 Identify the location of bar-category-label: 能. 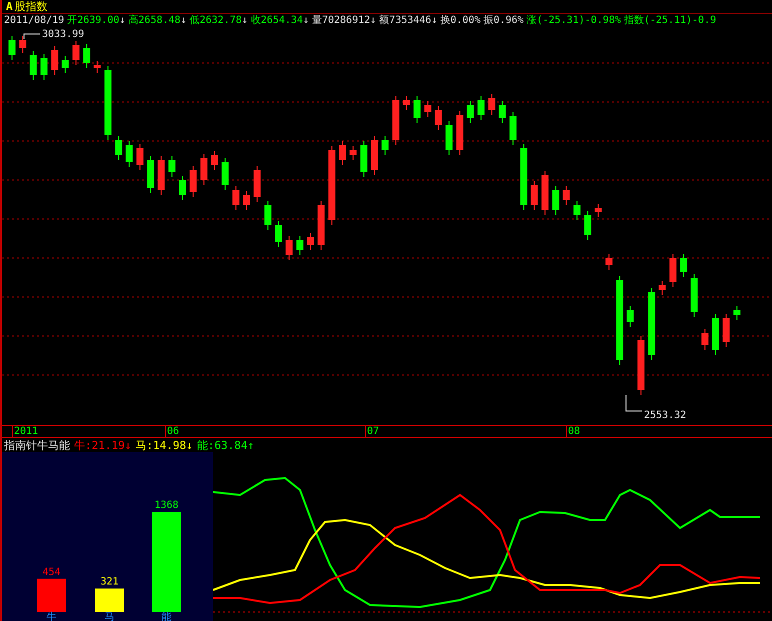
(167, 616).